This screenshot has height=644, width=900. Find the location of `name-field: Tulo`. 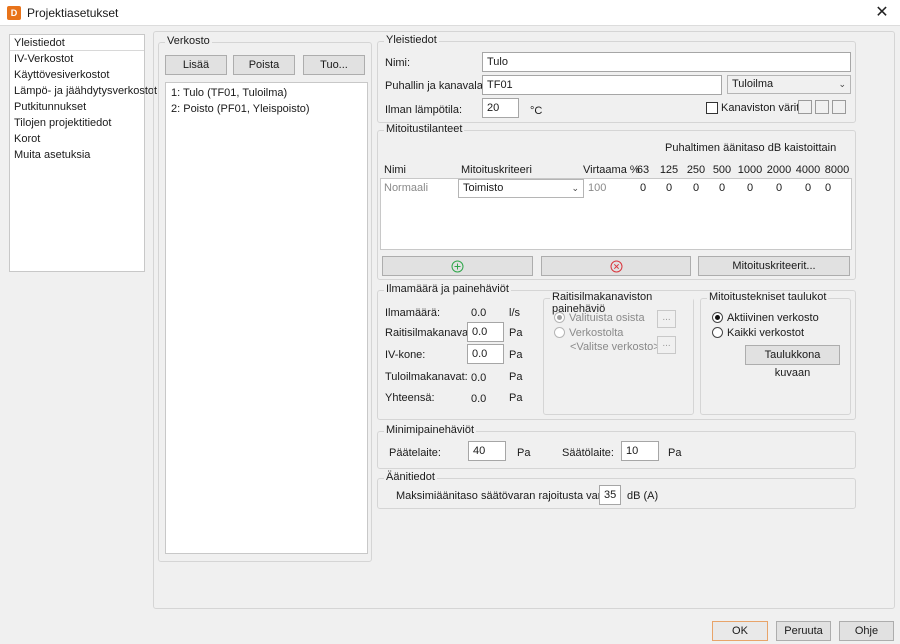

name-field: Tulo is located at coordinates (666, 62).